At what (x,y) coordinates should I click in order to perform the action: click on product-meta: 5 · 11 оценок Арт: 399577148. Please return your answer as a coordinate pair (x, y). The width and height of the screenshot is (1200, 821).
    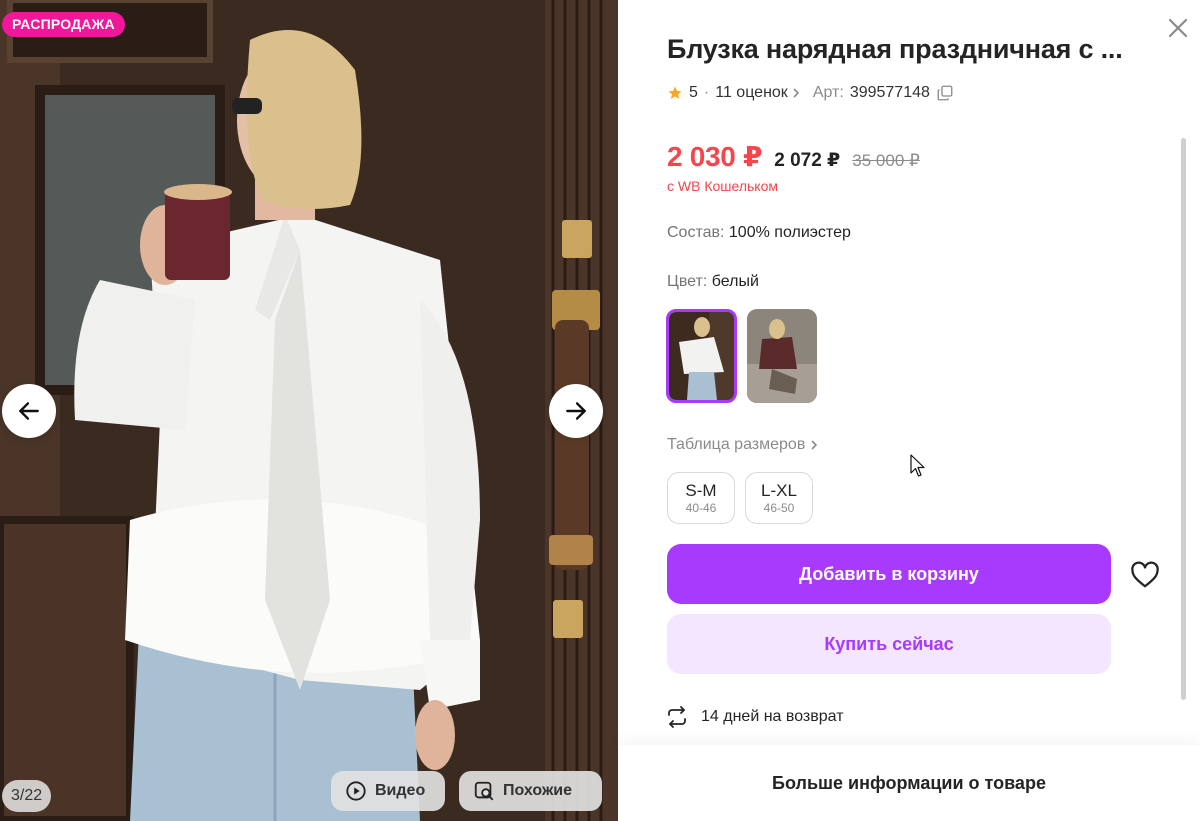
    Looking at the image, I should click on (810, 93).